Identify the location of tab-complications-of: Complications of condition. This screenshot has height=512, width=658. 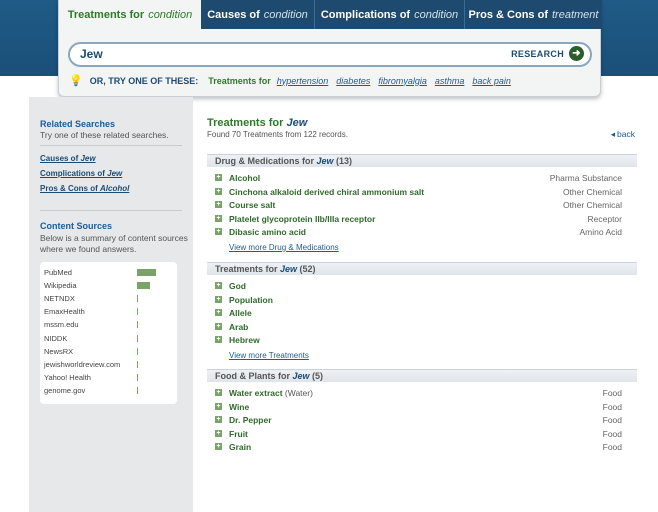
(390, 14).